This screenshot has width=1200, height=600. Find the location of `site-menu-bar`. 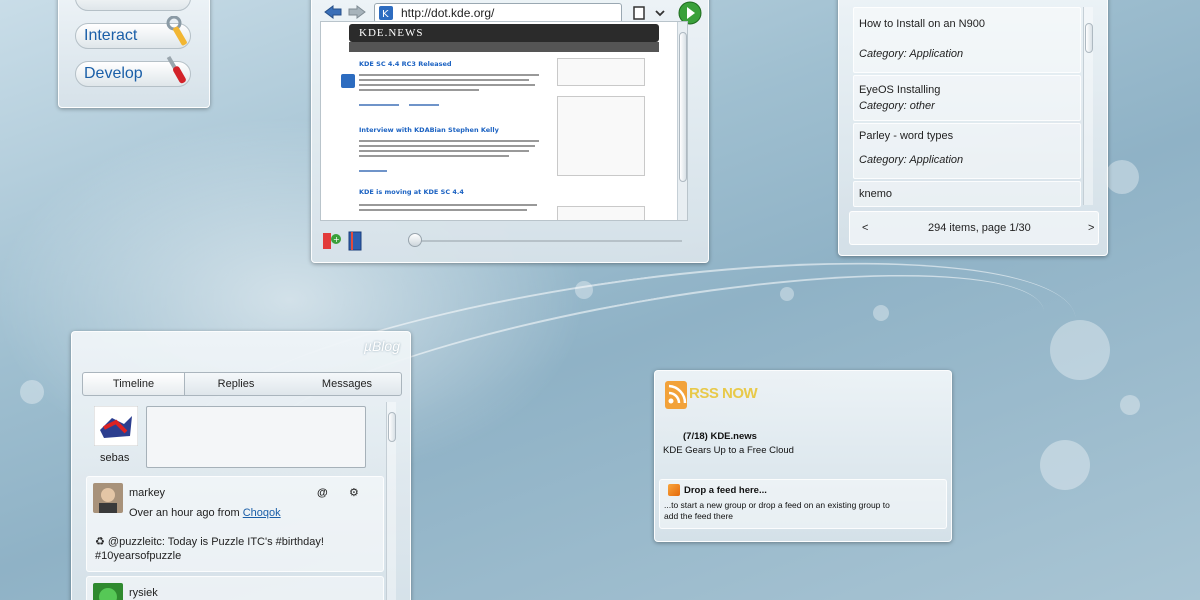

site-menu-bar is located at coordinates (504, 47).